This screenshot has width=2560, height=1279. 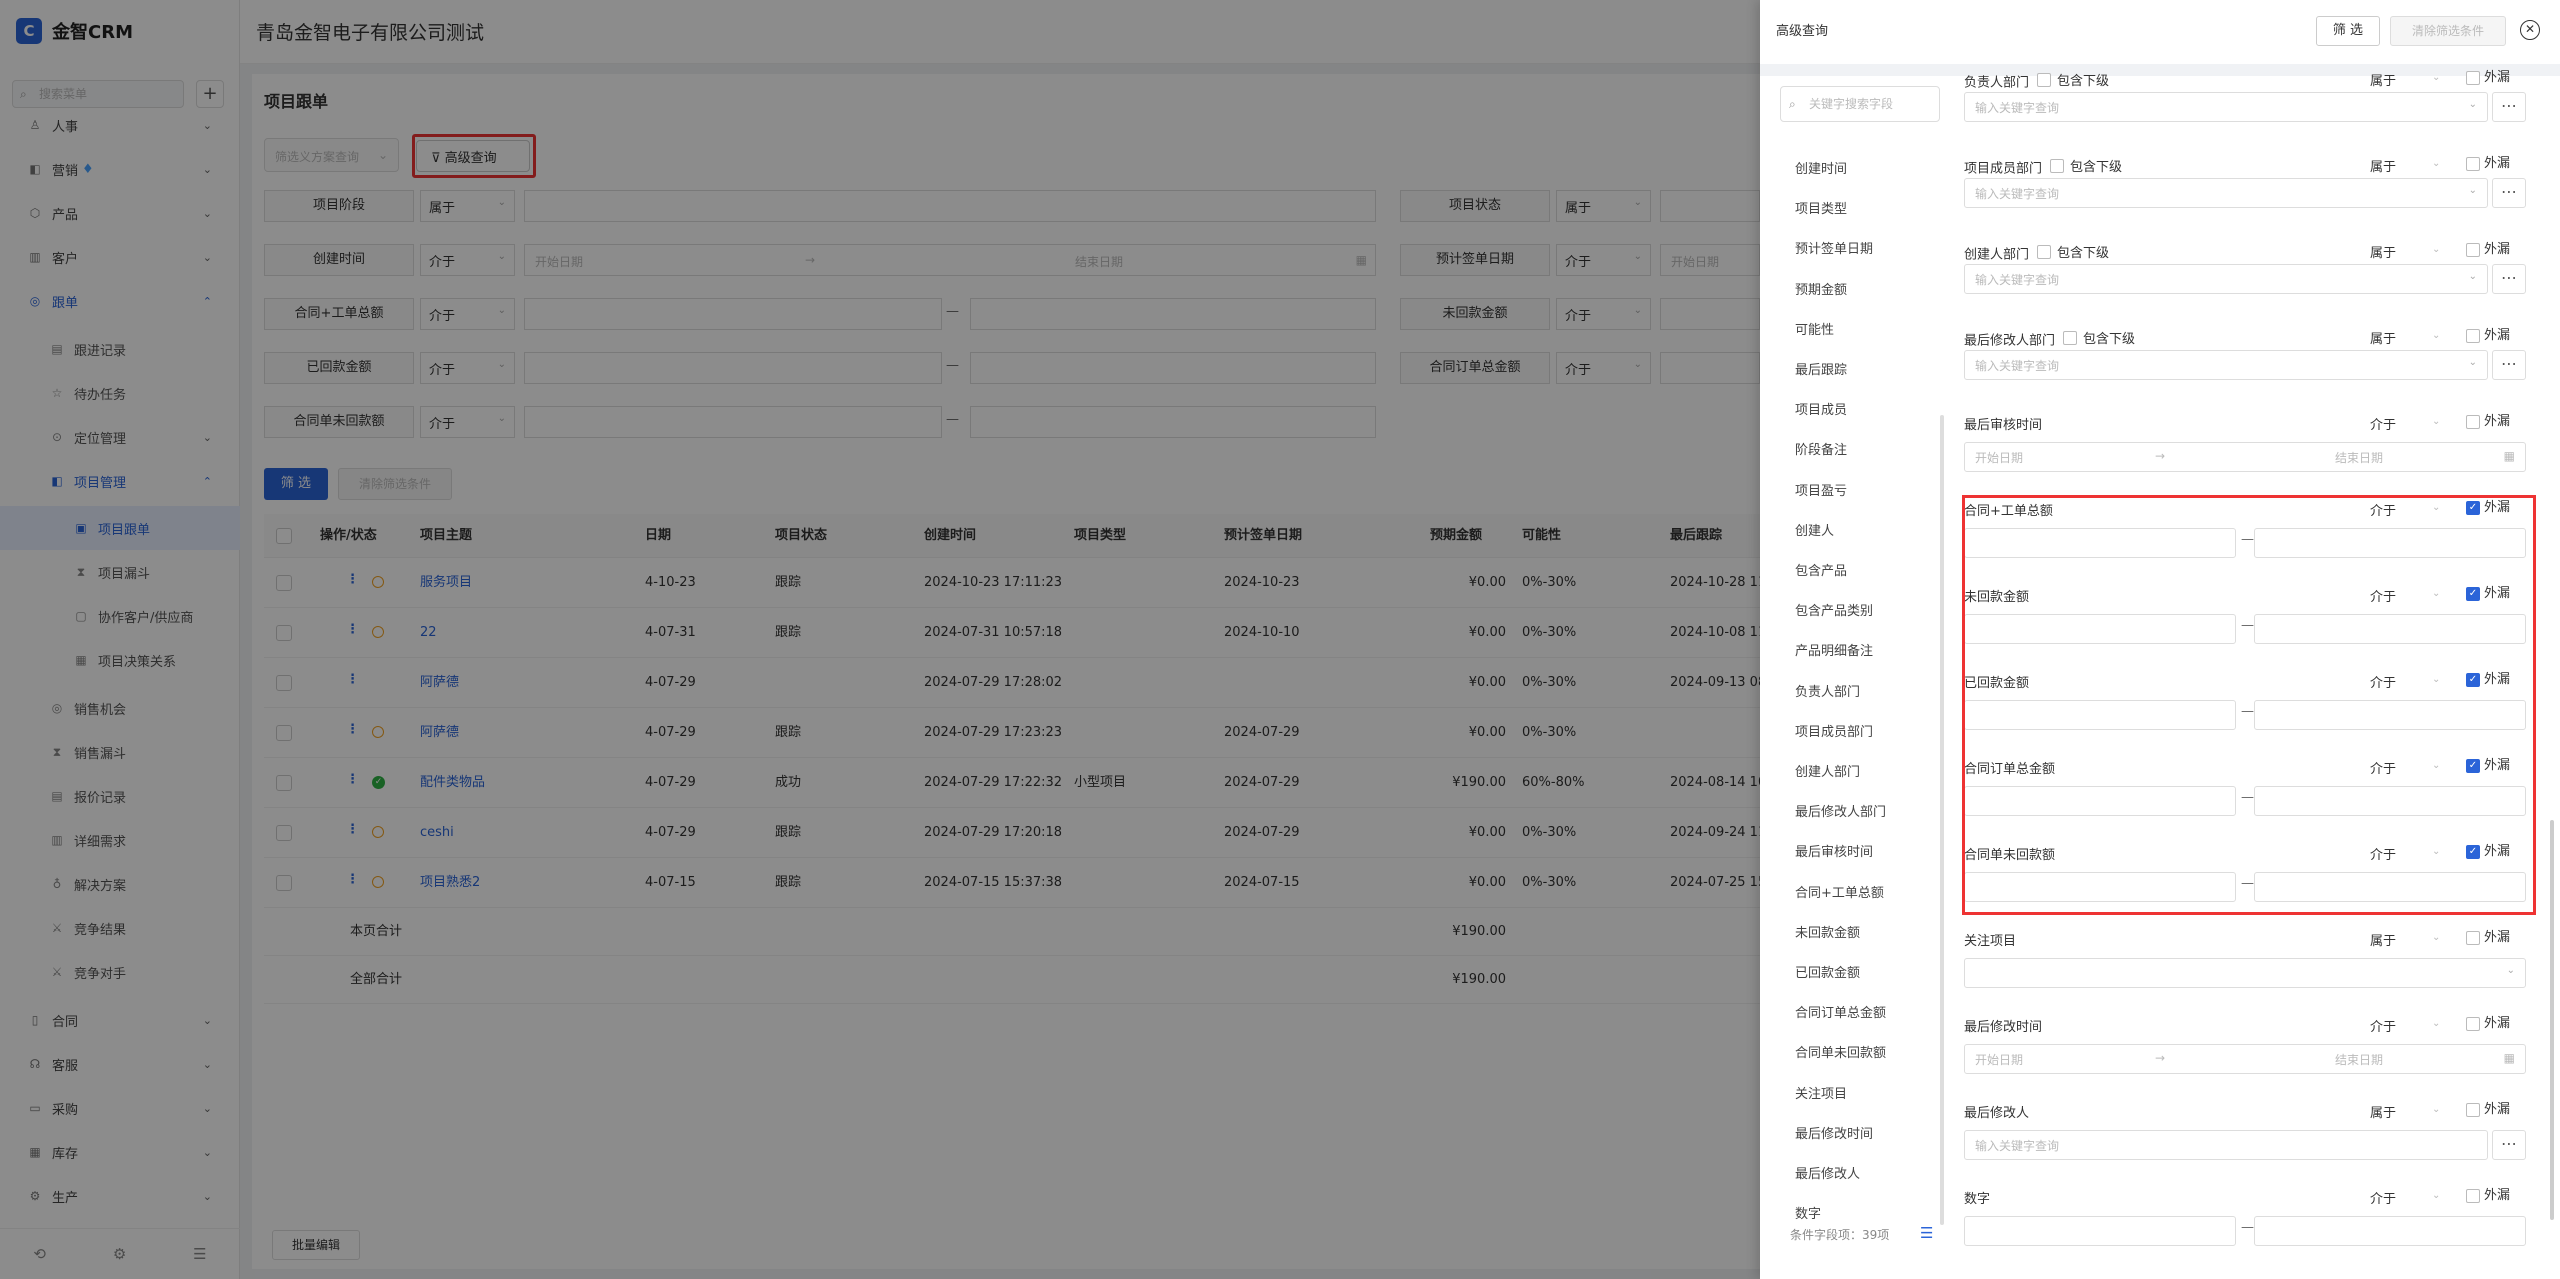 I want to click on range-min-input, so click(x=2100, y=1231).